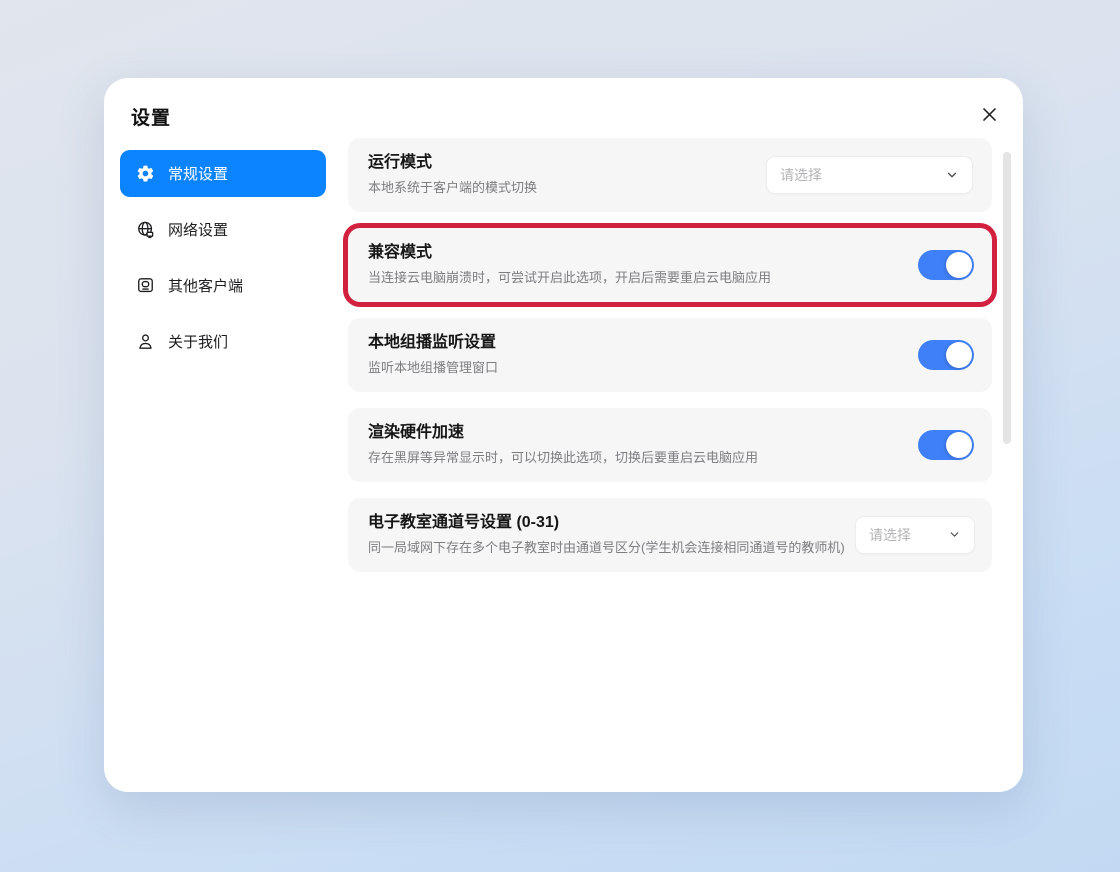 Image resolution: width=1120 pixels, height=872 pixels. What do you see at coordinates (145, 286) in the screenshot?
I see `other-clients-monitor-icon` at bounding box center [145, 286].